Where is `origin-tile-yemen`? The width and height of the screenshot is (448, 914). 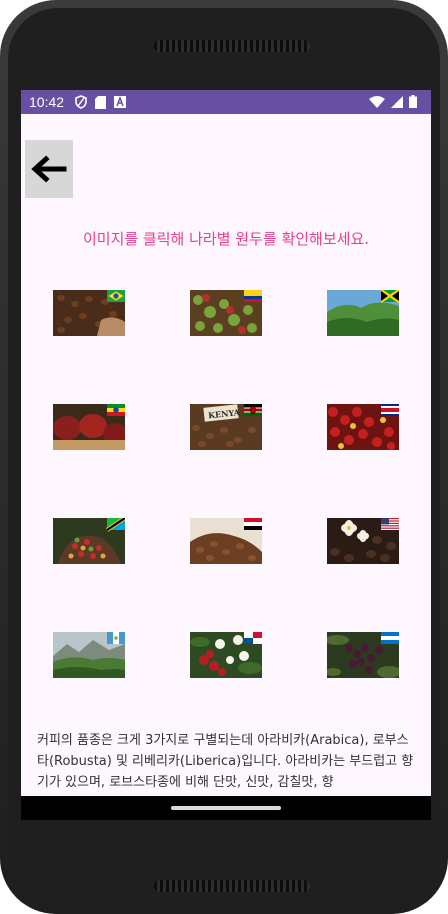 origin-tile-yemen is located at coordinates (226, 541).